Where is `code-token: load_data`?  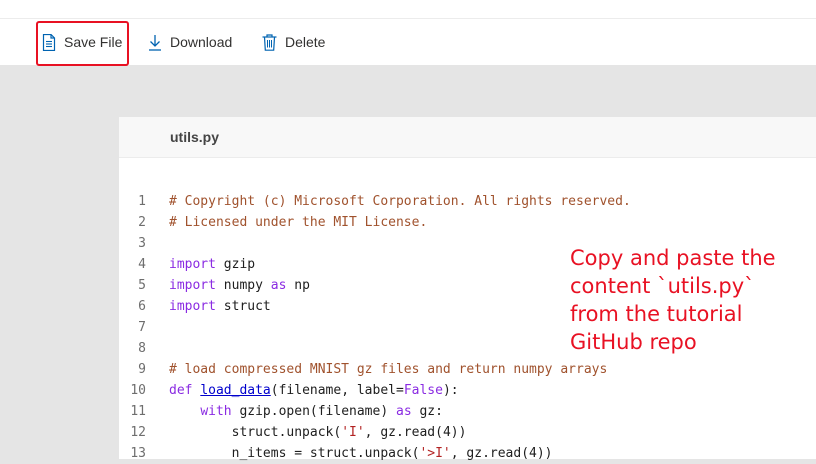 code-token: load_data is located at coordinates (235, 390).